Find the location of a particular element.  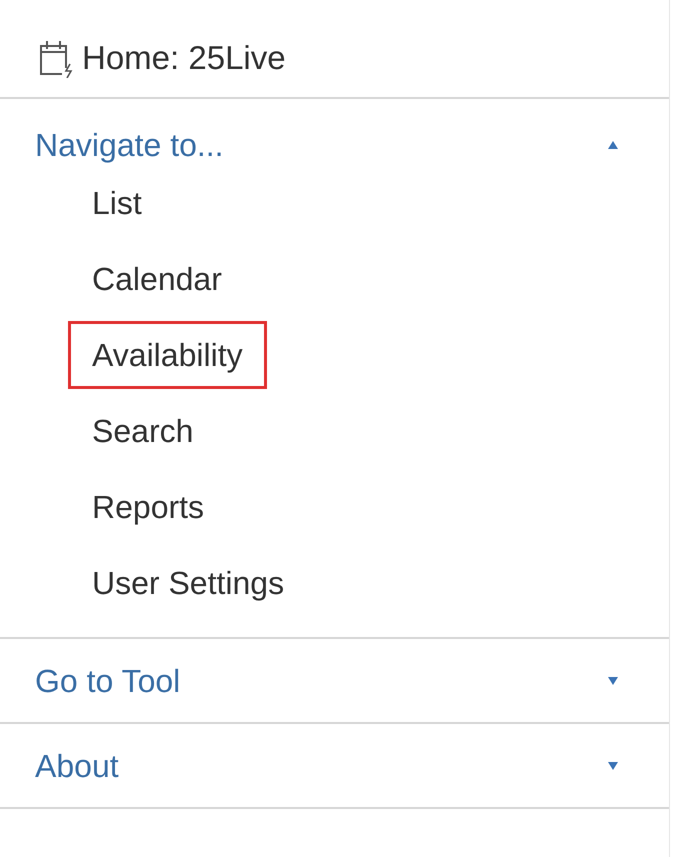

nav-link: User Settings is located at coordinates (188, 583).